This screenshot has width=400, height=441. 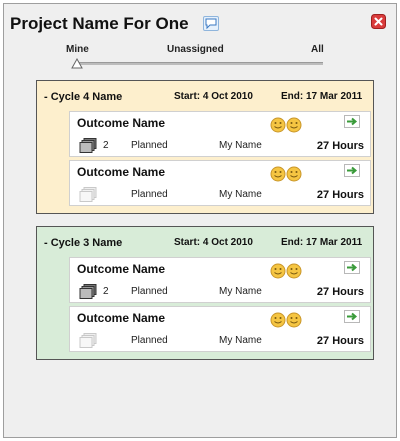 What do you see at coordinates (83, 243) in the screenshot?
I see `cycle-name: - Cycle 3 Name` at bounding box center [83, 243].